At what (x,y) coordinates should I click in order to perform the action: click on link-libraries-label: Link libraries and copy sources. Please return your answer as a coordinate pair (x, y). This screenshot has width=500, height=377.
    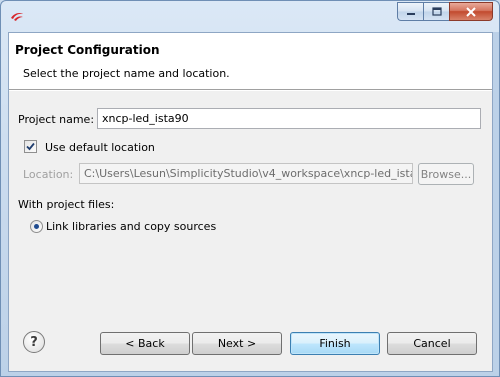
    Looking at the image, I should click on (131, 226).